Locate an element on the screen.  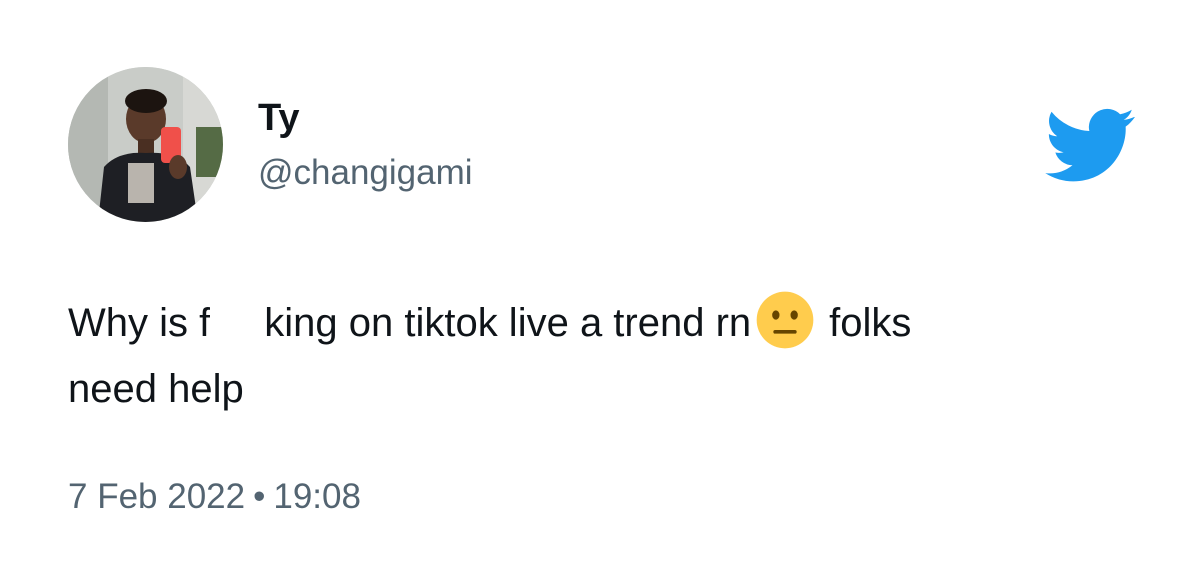
neutral-face-emoji is located at coordinates (785, 320).